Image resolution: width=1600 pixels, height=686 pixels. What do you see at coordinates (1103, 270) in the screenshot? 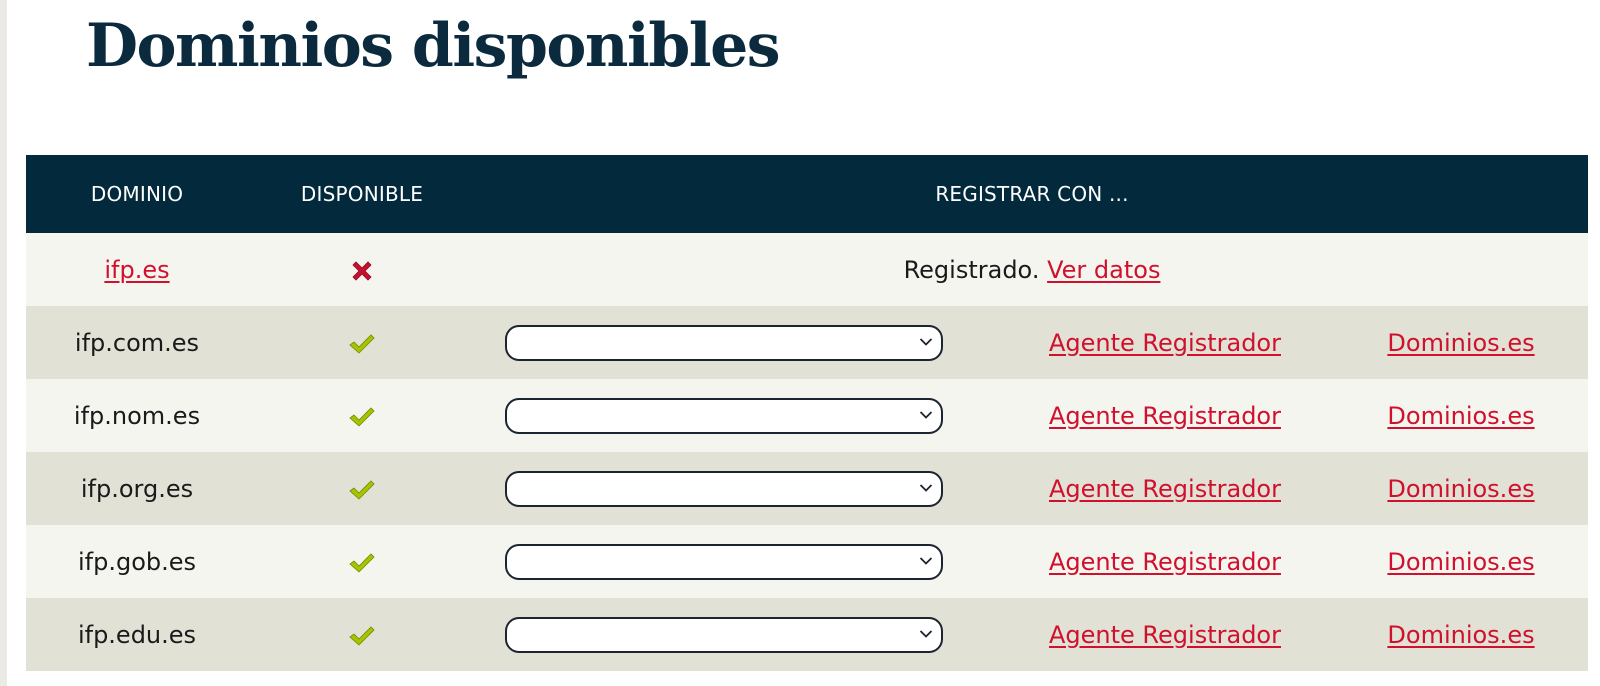
I see `ver-datos-link: Ver datos` at bounding box center [1103, 270].